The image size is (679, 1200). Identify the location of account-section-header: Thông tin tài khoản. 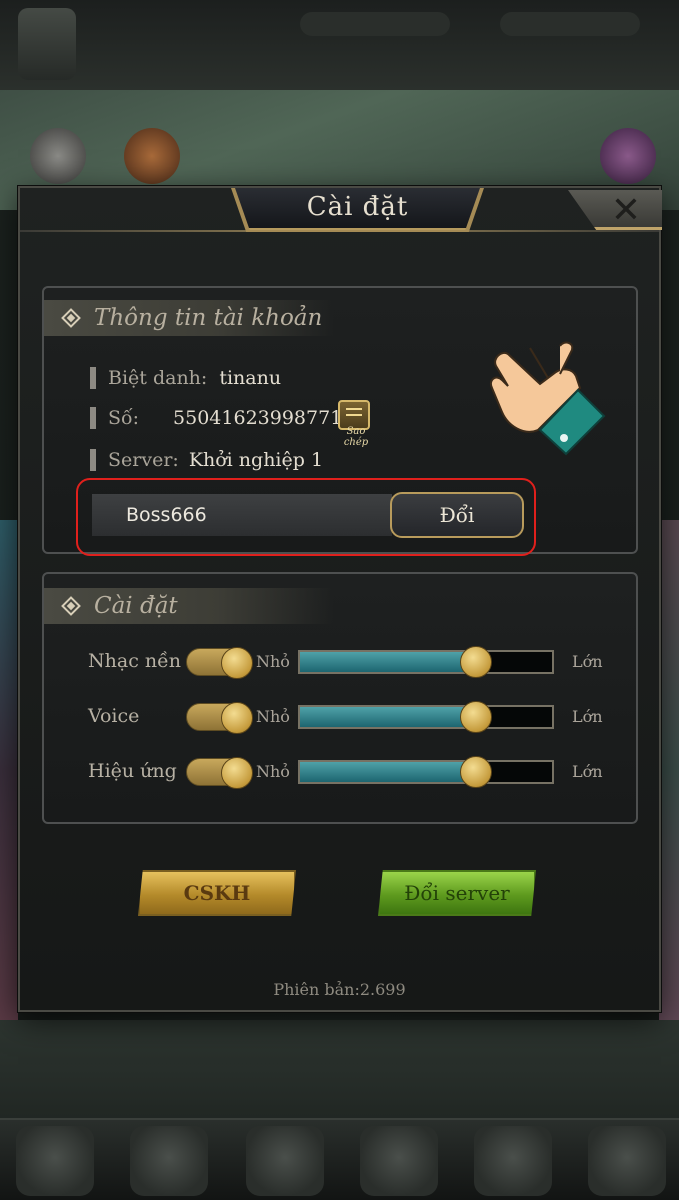
(189, 318).